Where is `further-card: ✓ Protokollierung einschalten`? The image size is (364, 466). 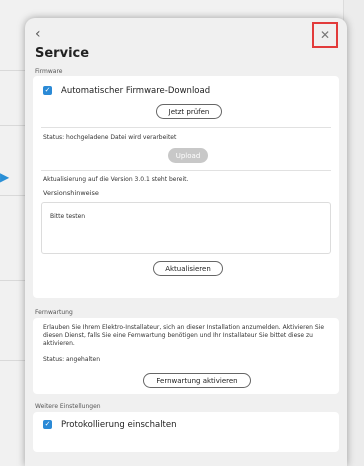 further-card: ✓ Protokollierung einschalten is located at coordinates (186, 432).